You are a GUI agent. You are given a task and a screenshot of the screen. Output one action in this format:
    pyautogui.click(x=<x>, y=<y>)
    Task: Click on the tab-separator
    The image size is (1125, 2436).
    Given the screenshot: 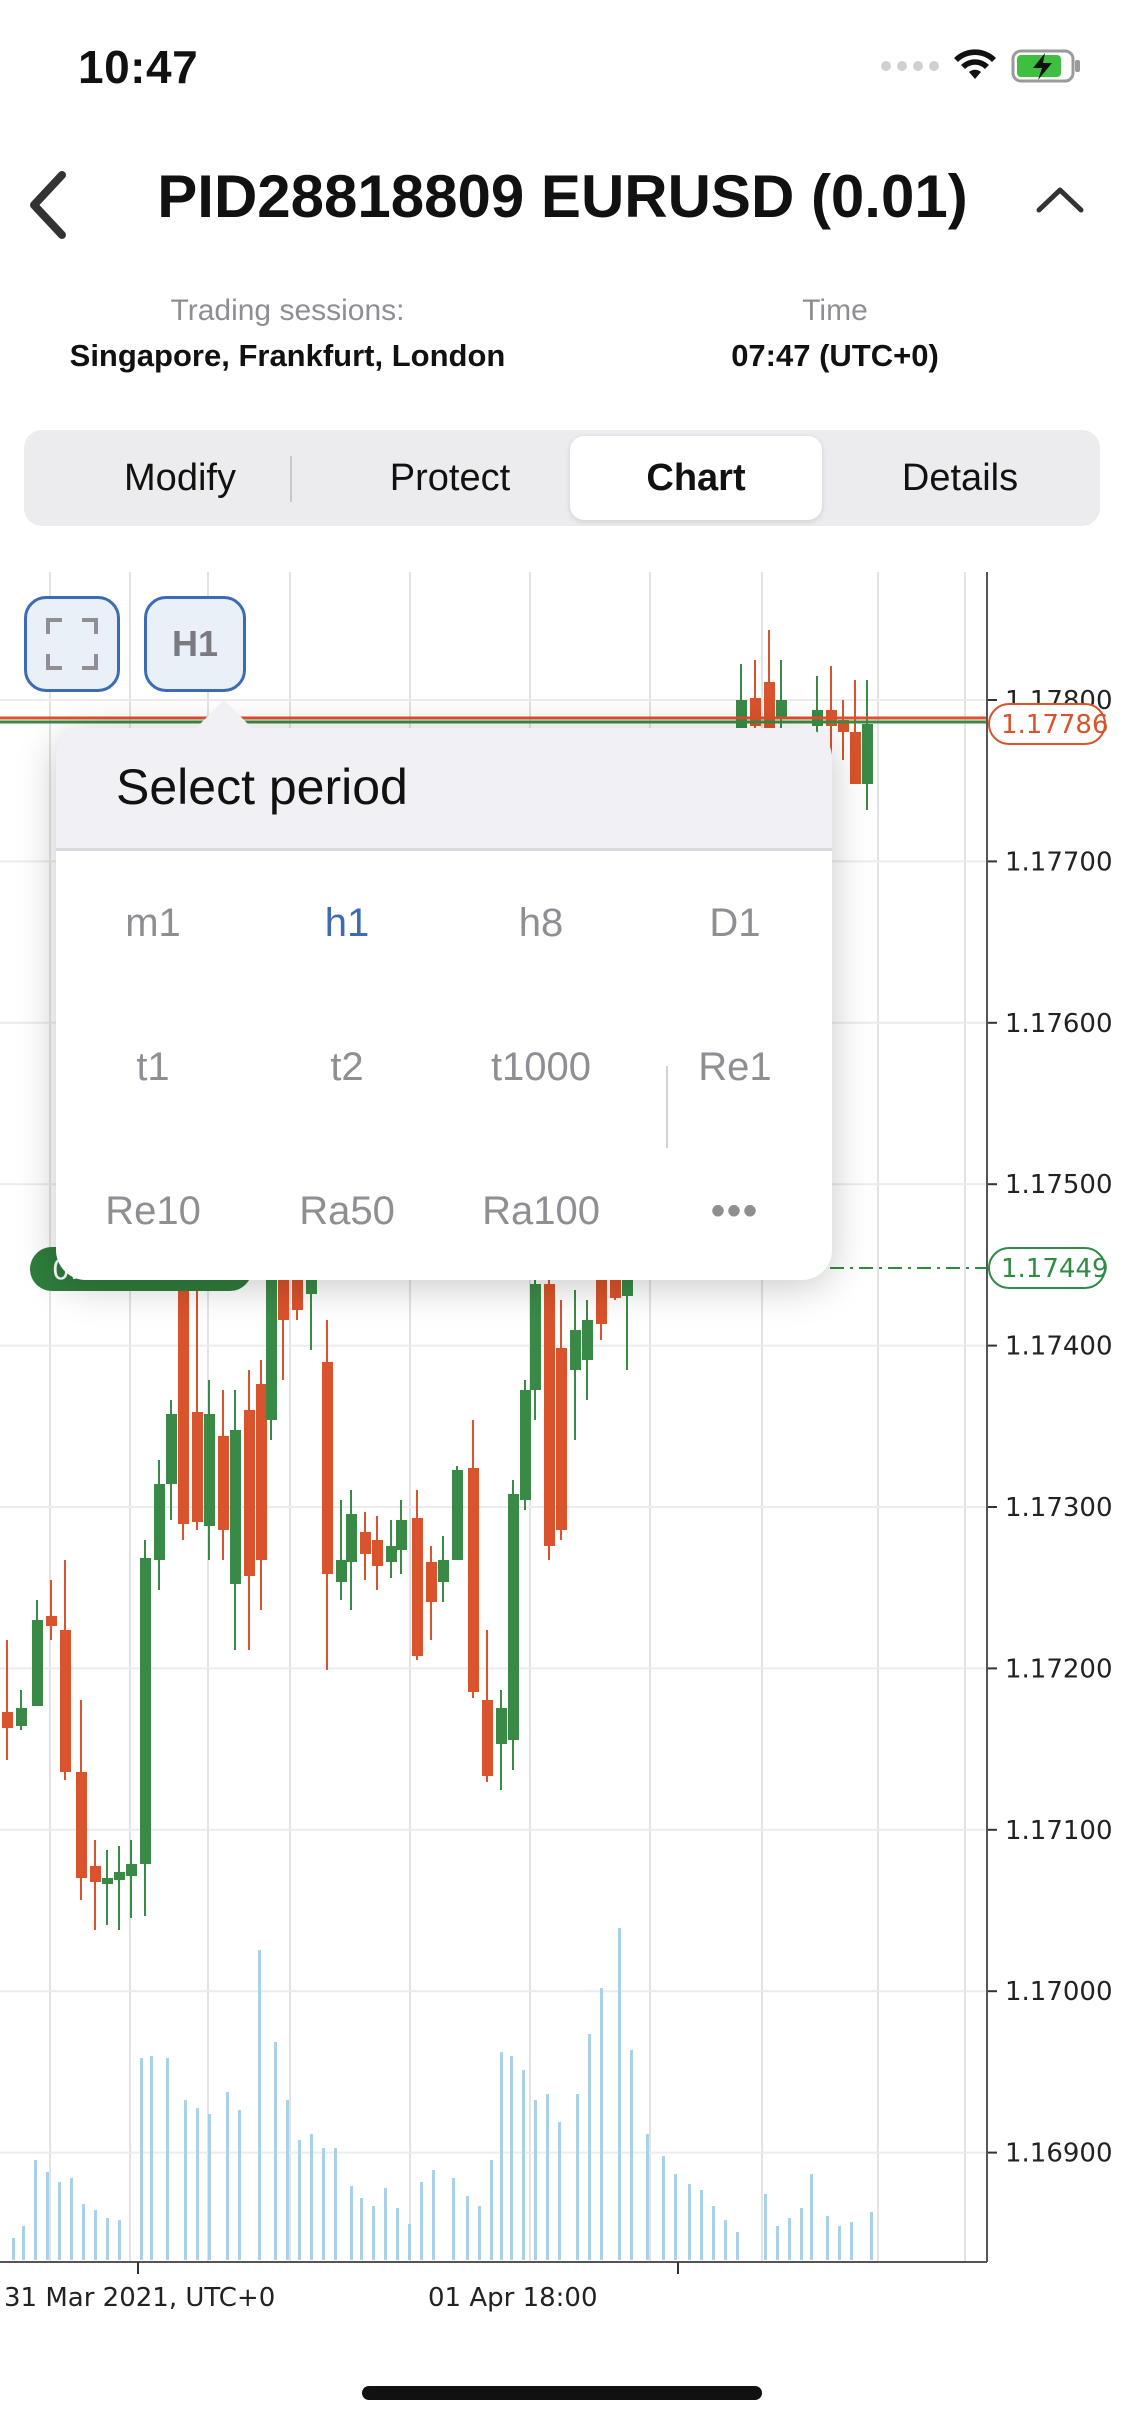 What is the action you would take?
    pyautogui.click(x=291, y=479)
    